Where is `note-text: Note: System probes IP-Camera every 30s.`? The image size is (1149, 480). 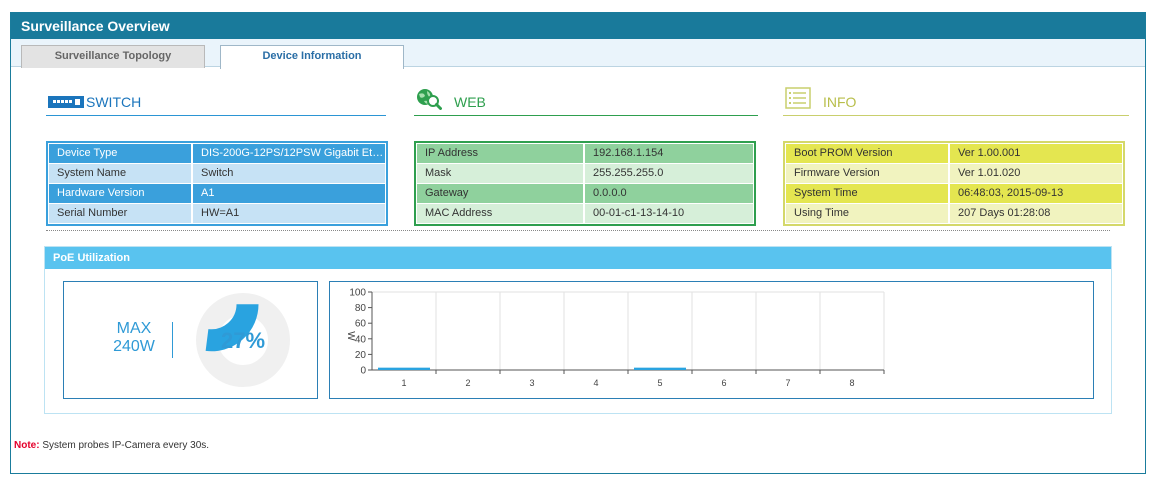
note-text: Note: System probes IP-Camera every 30s. is located at coordinates (111, 445).